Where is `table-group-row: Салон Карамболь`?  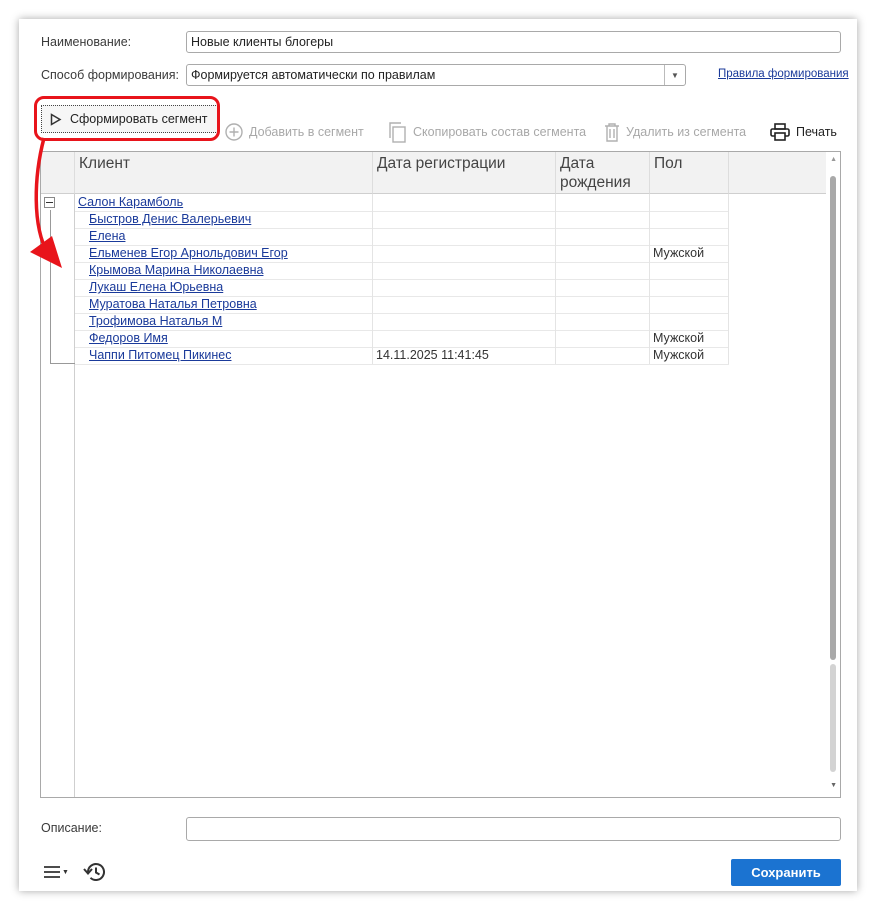
table-group-row: Салон Карамболь is located at coordinates (402, 203).